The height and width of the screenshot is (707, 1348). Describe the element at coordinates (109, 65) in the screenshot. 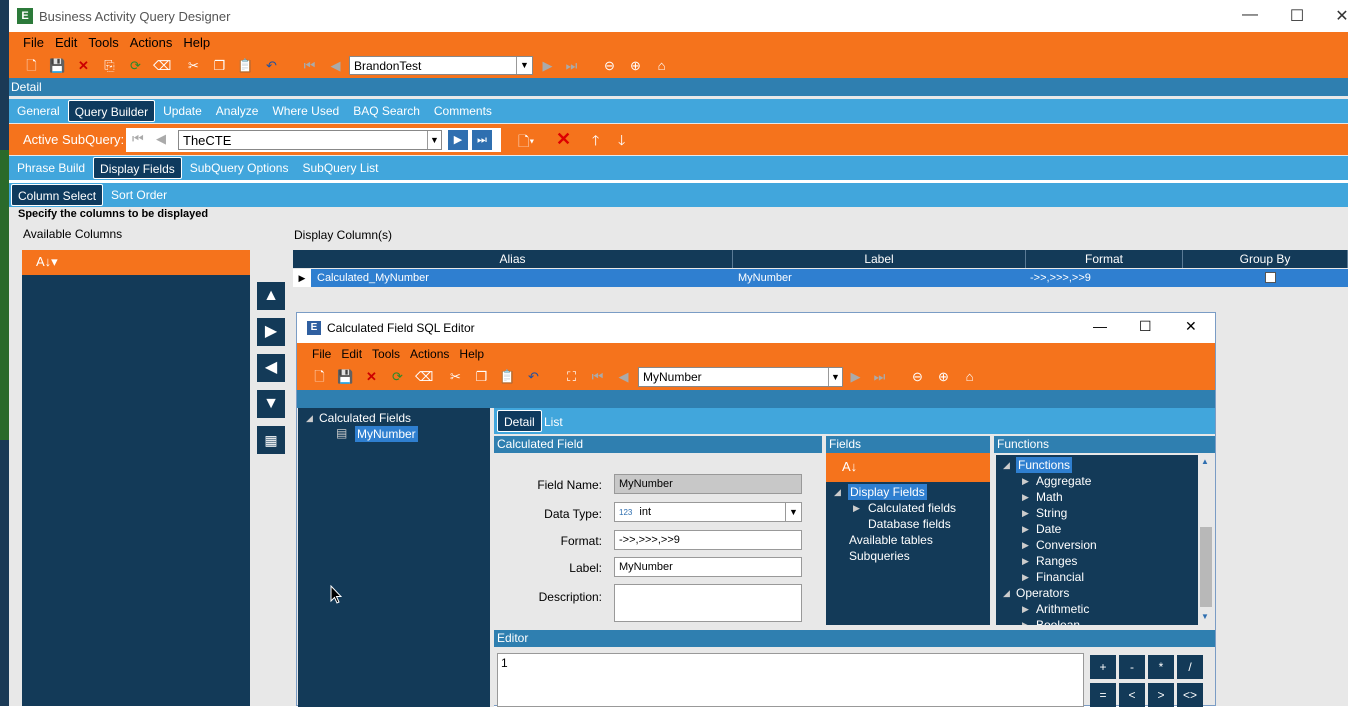

I see `copy-record-icon: ⎘` at that location.